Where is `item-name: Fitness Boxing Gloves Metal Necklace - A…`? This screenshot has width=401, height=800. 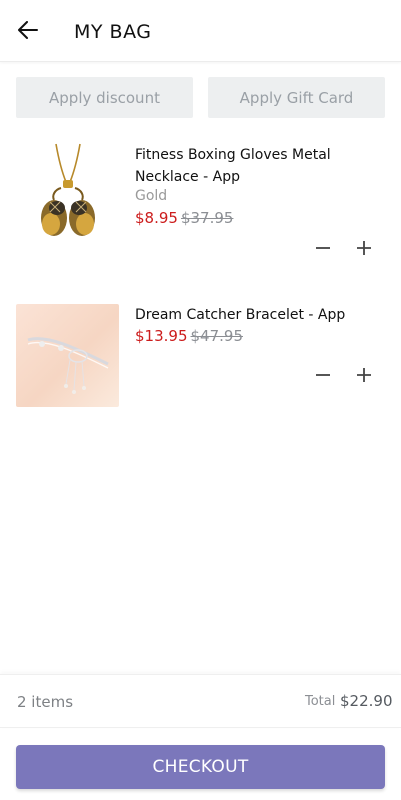
item-name: Fitness Boxing Gloves Metal Necklace - A… is located at coordinates (260, 166).